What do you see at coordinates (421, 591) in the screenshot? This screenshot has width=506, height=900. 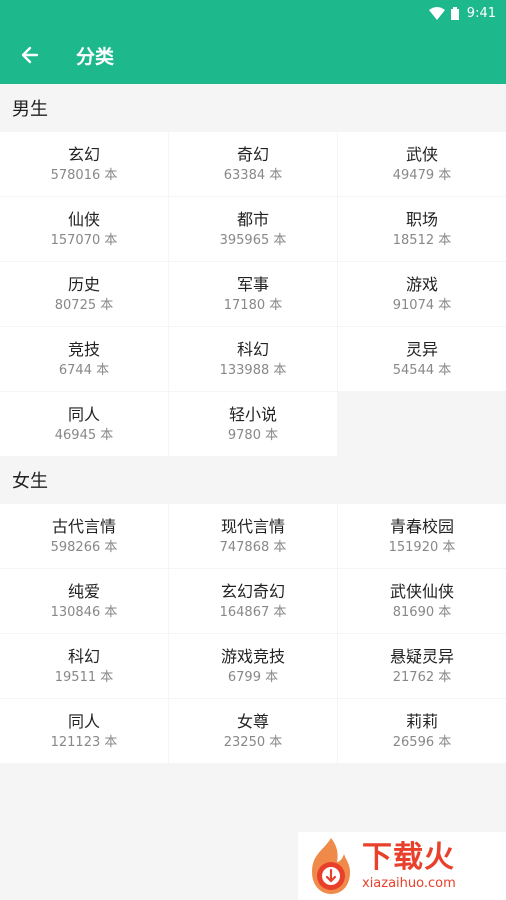 I see `category-name: 武侠仙侠` at bounding box center [421, 591].